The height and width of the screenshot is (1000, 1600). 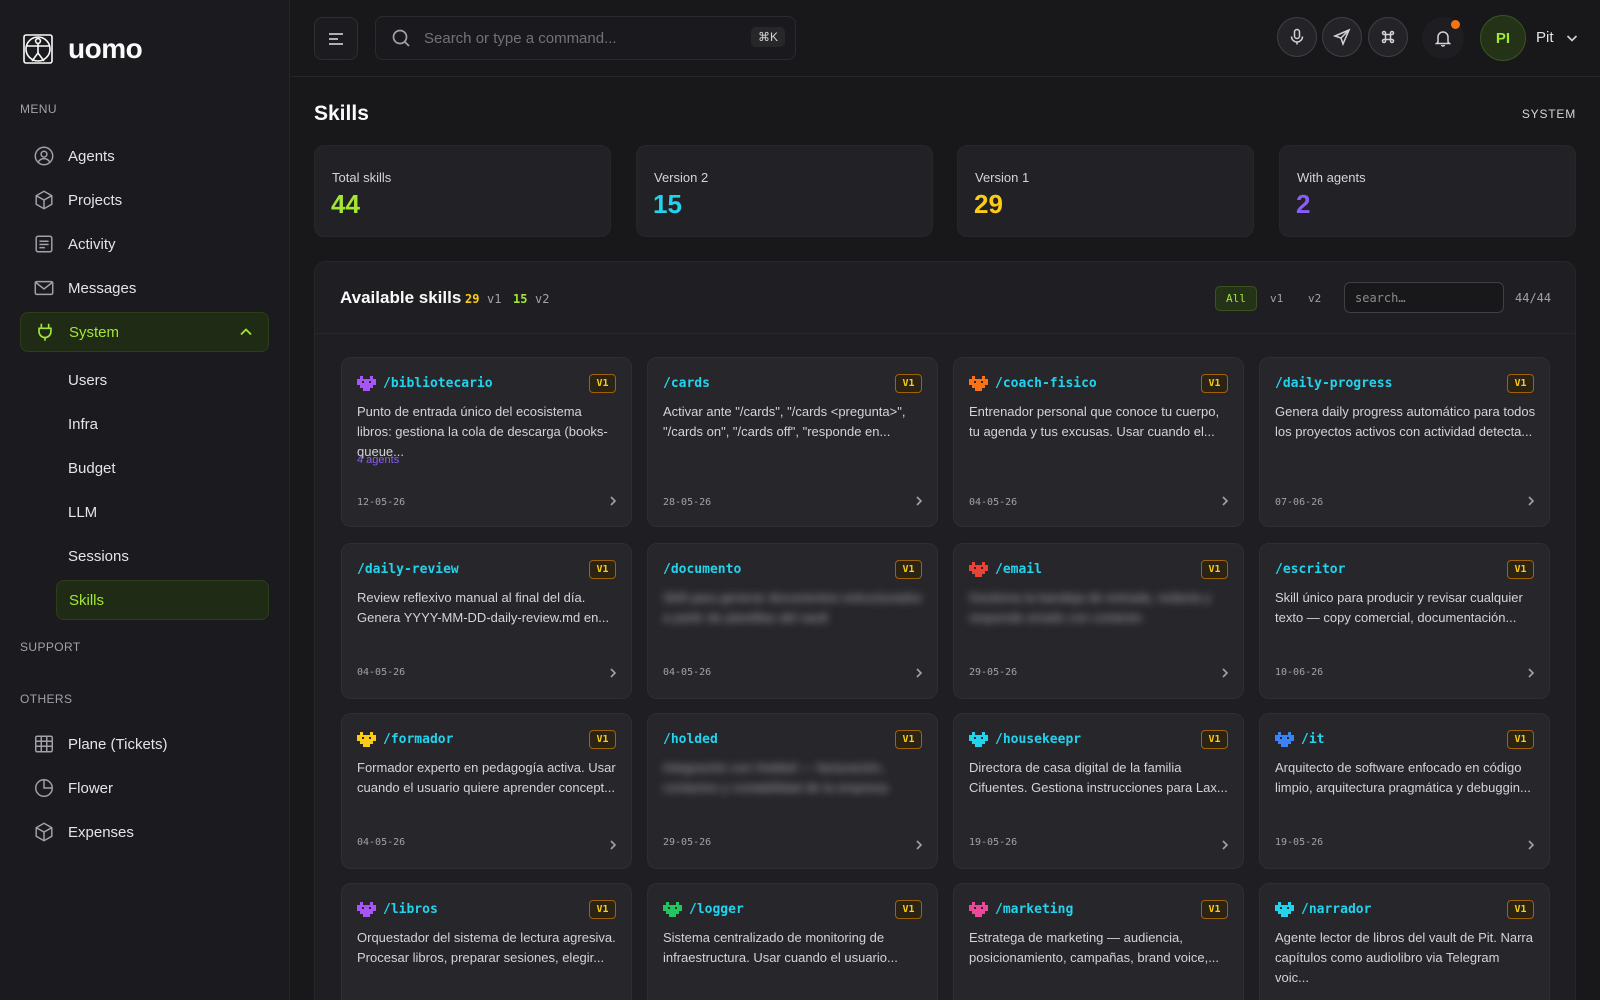 I want to click on chevron-up-icon, so click(x=246, y=332).